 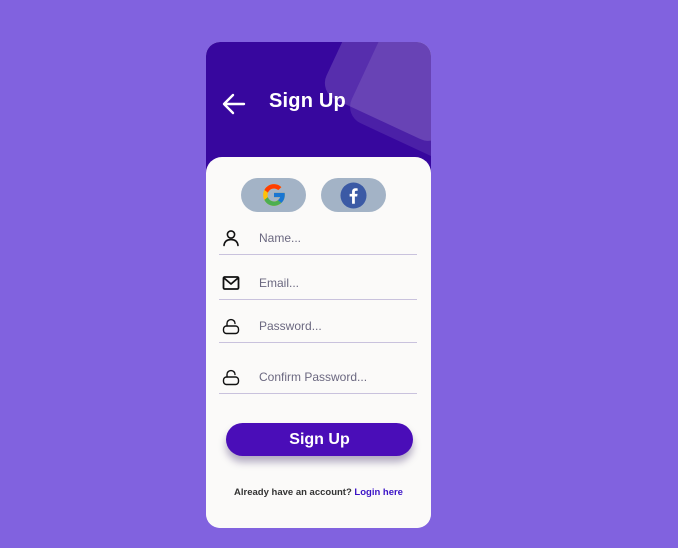 I want to click on google-icon, so click(x=273, y=195).